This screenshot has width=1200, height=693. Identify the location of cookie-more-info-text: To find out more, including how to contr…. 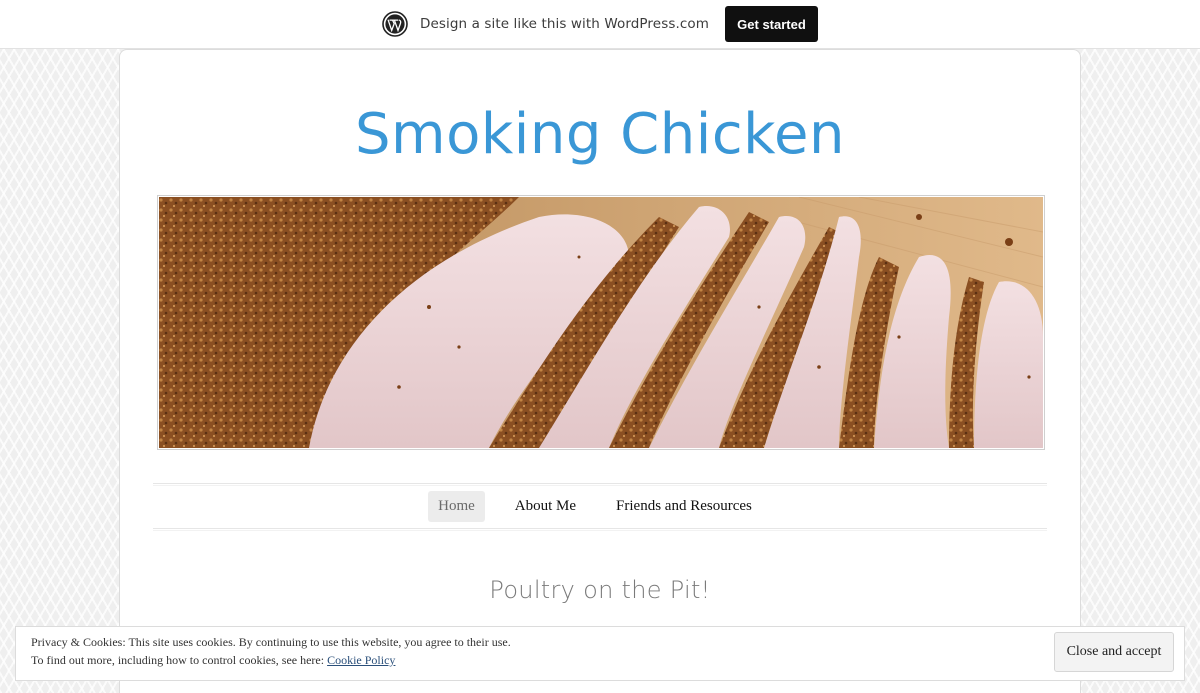
(213, 660).